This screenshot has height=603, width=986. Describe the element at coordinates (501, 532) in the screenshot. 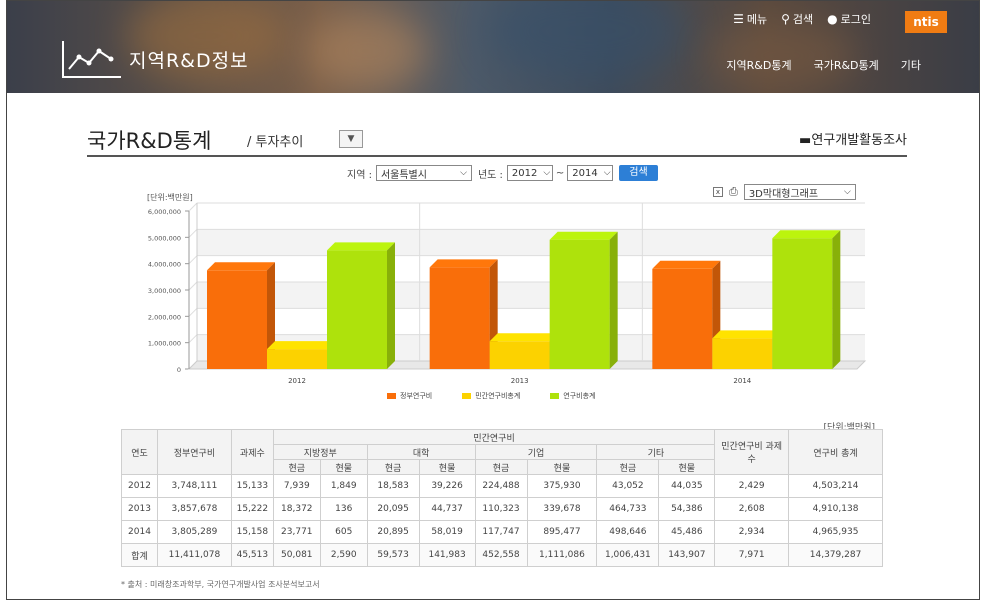

I see `table-cell: 117,747` at that location.